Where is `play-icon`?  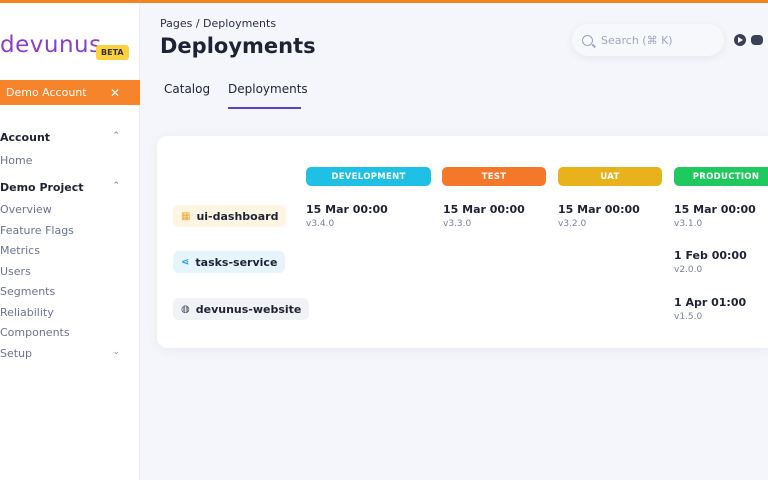 play-icon is located at coordinates (740, 40).